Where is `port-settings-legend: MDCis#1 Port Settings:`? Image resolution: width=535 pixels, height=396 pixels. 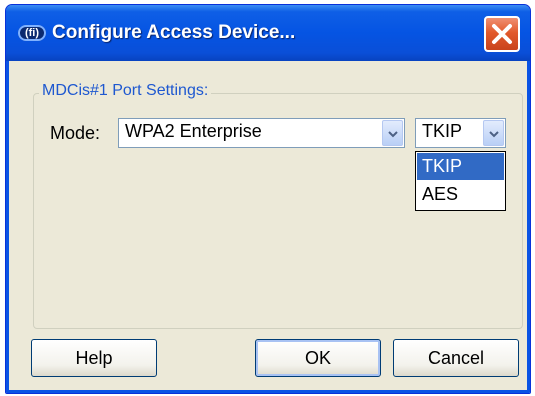 port-settings-legend: MDCis#1 Port Settings: is located at coordinates (125, 91).